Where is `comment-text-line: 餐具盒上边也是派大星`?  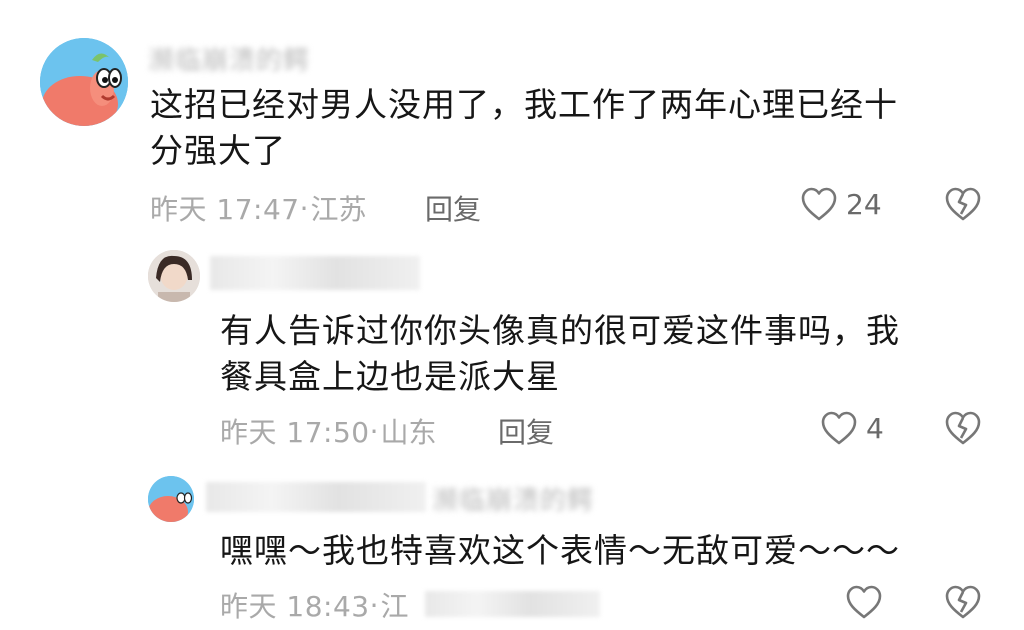 comment-text-line: 餐具盒上边也是派大星 is located at coordinates (390, 376).